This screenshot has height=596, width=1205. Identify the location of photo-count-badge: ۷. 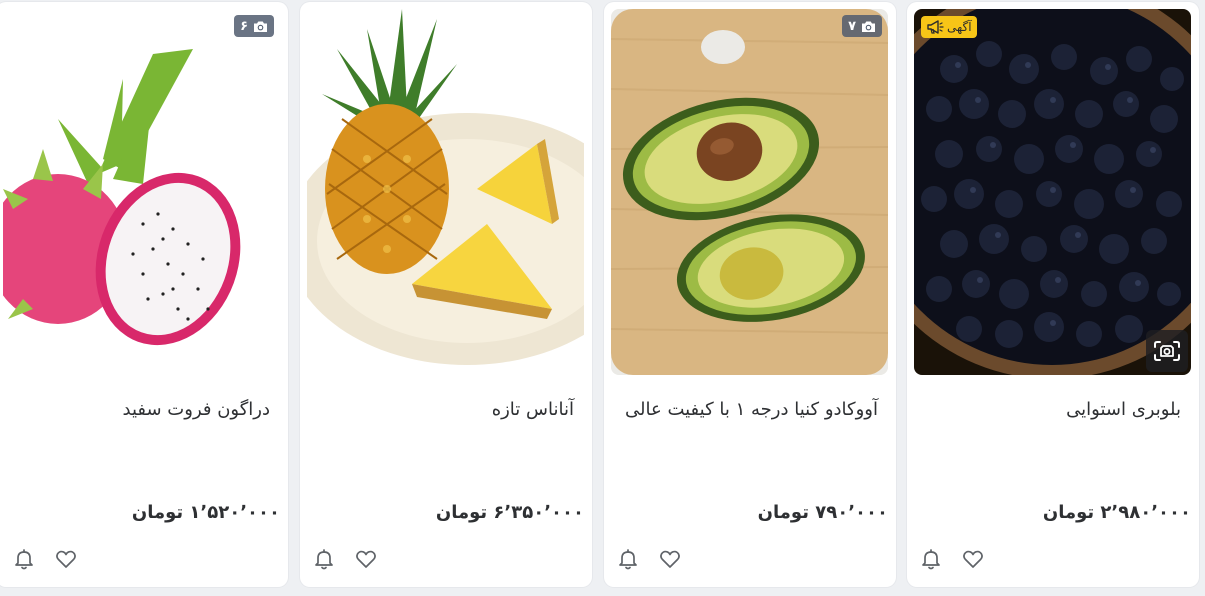
(862, 26).